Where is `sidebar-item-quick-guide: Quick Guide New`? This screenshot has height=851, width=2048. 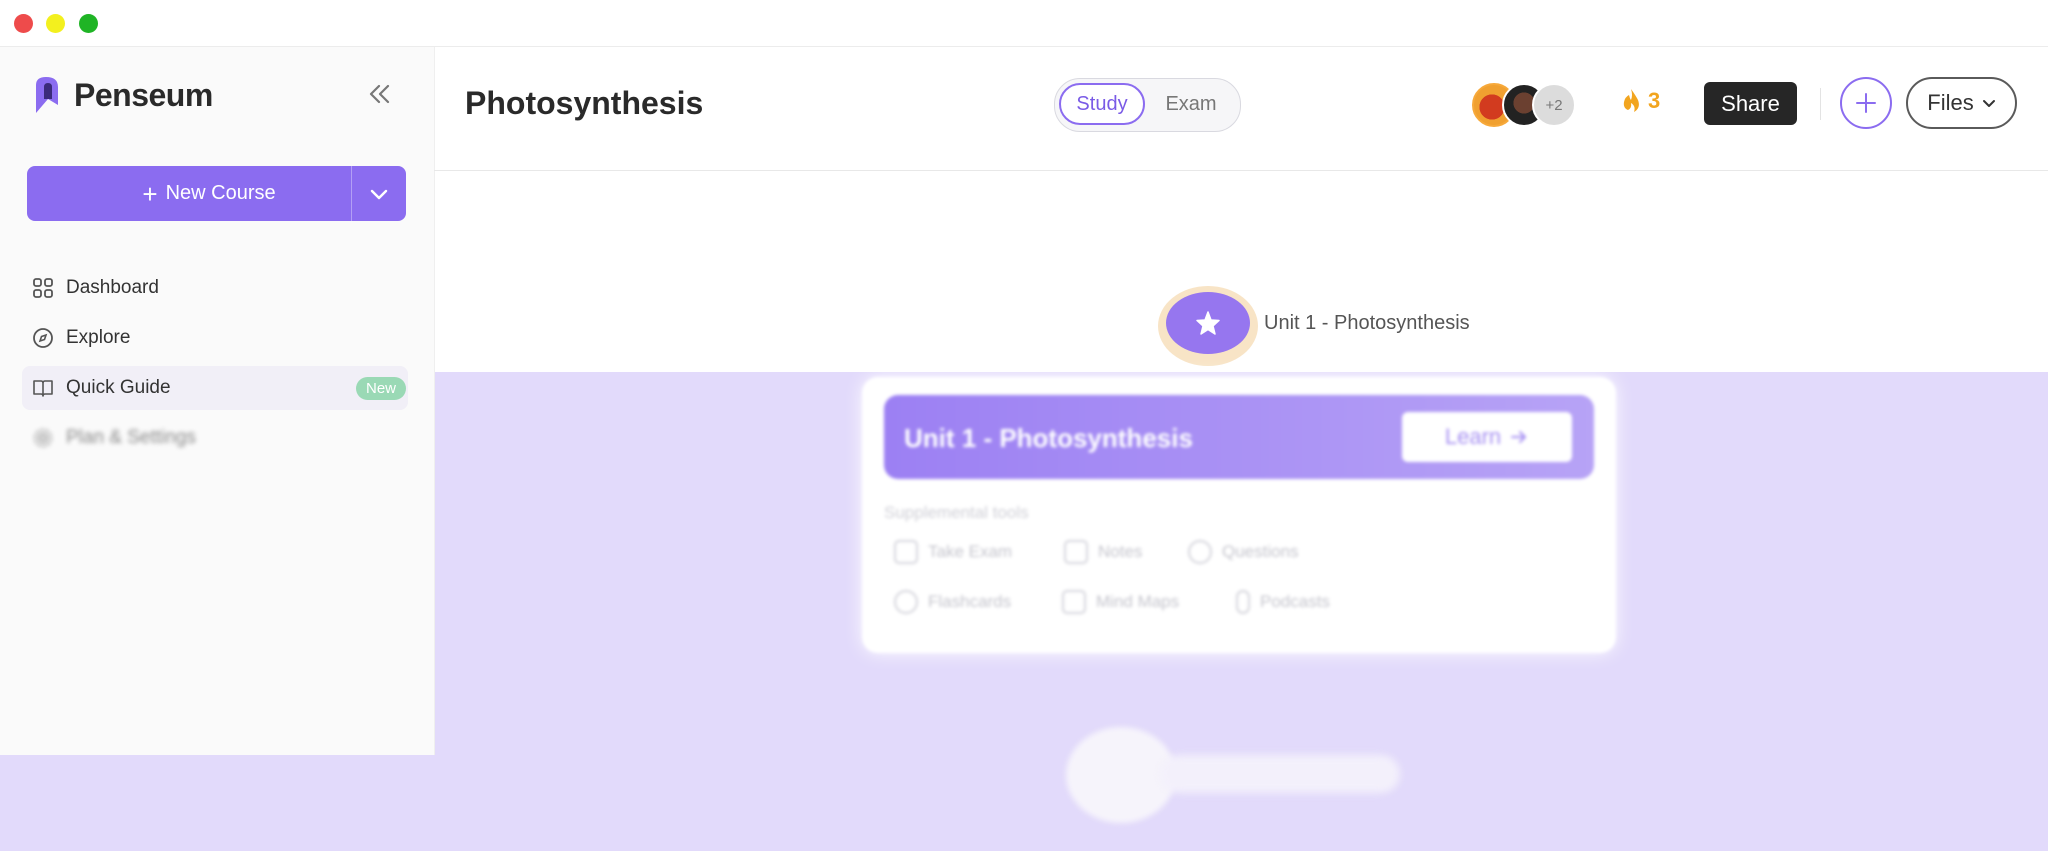 sidebar-item-quick-guide: Quick Guide New is located at coordinates (215, 388).